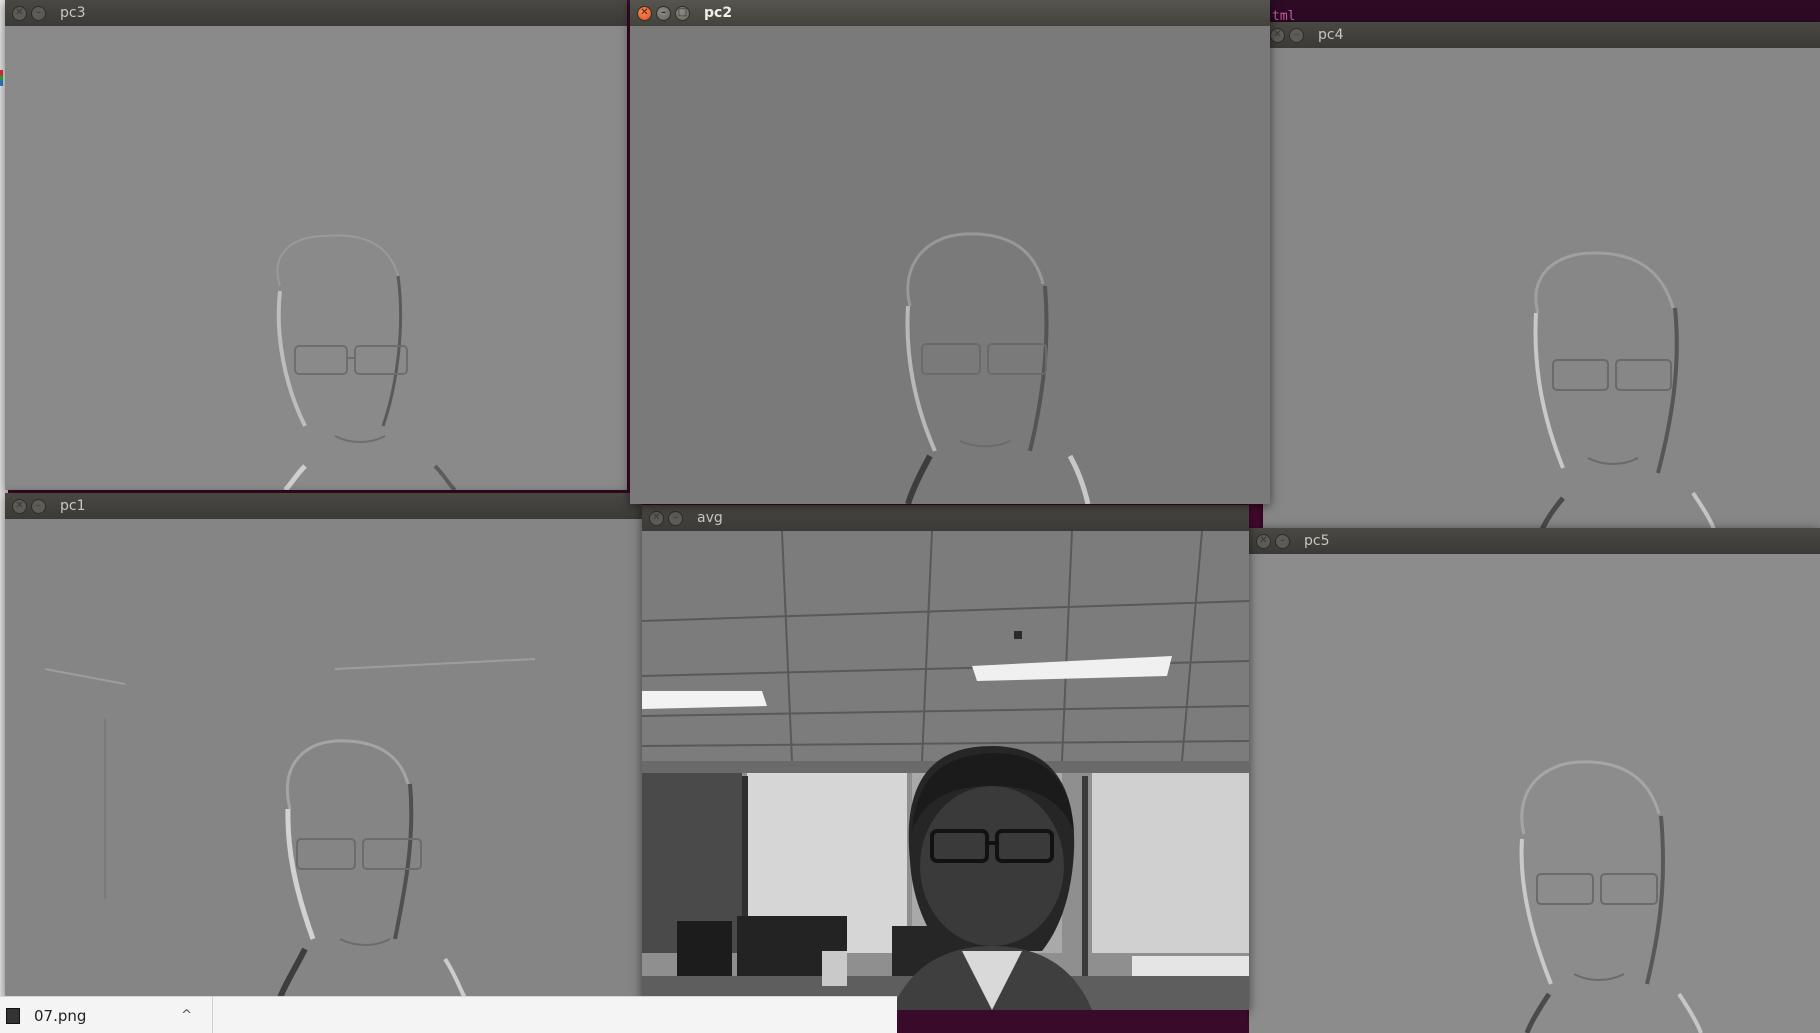 The width and height of the screenshot is (1820, 1033). Describe the element at coordinates (73, 506) in the screenshot. I see `window-title: pc1` at that location.